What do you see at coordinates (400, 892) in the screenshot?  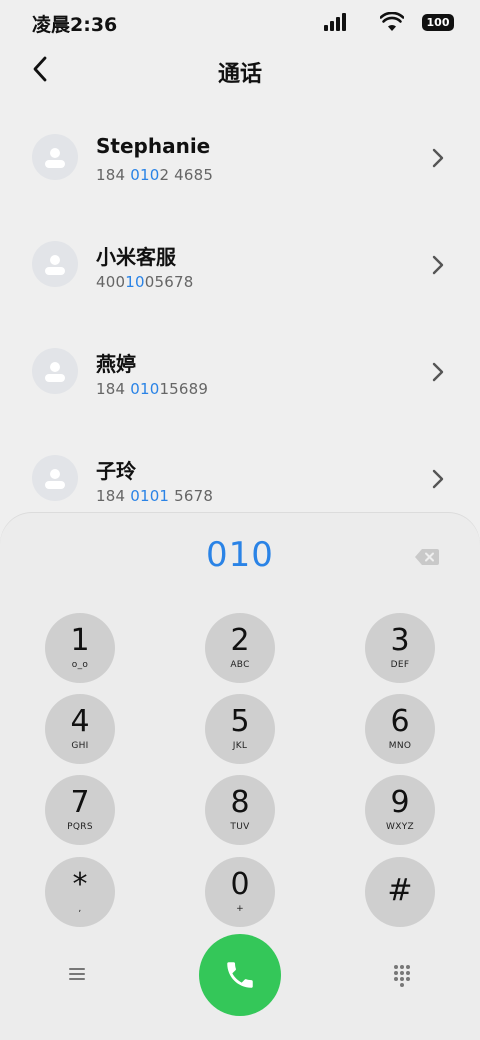 I see `key-hash: #` at bounding box center [400, 892].